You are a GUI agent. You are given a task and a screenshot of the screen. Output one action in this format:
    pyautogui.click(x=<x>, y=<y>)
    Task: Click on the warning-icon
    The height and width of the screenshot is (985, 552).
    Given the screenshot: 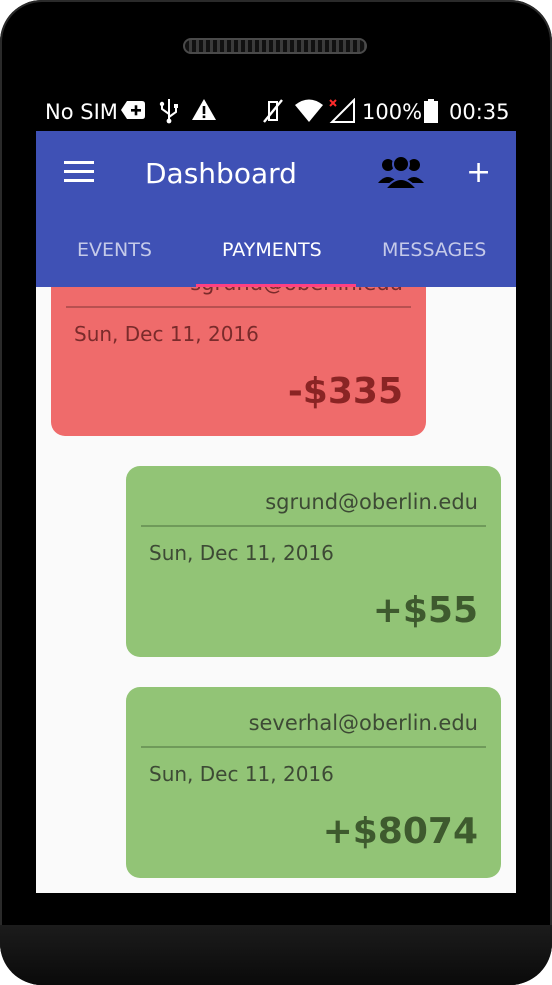 What is the action you would take?
    pyautogui.click(x=204, y=109)
    